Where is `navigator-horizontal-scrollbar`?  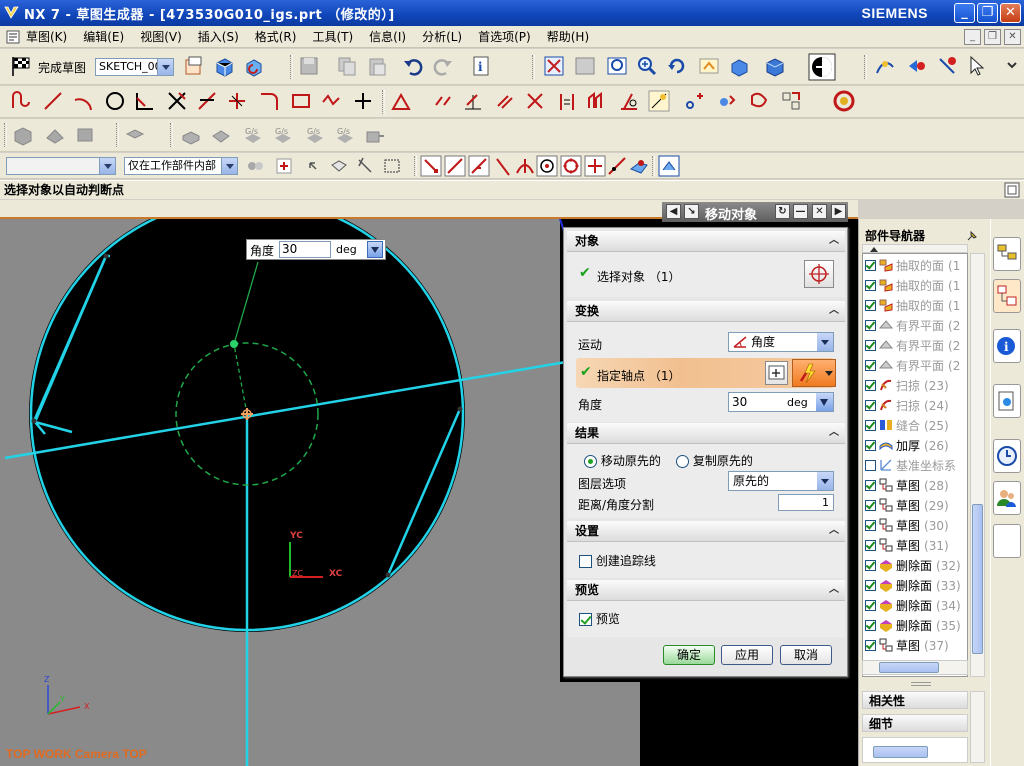 navigator-horizontal-scrollbar is located at coordinates (915, 667).